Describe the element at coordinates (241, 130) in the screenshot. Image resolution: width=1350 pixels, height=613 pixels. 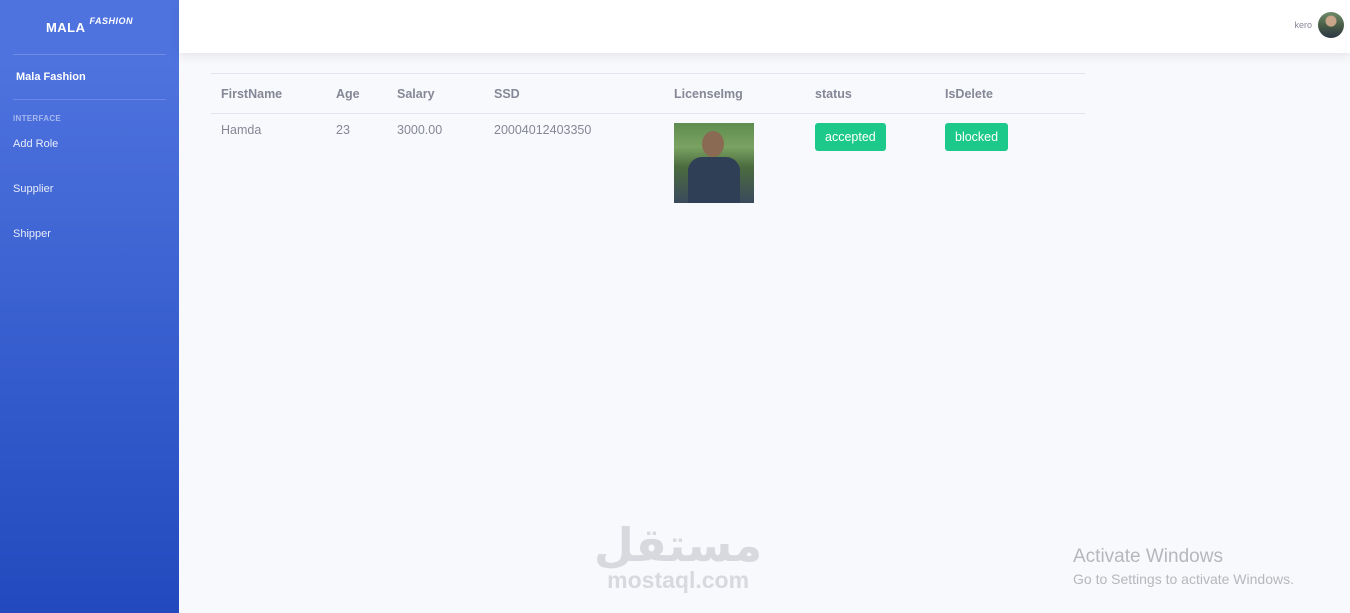
I see `cell-firstname: Hamda` at that location.